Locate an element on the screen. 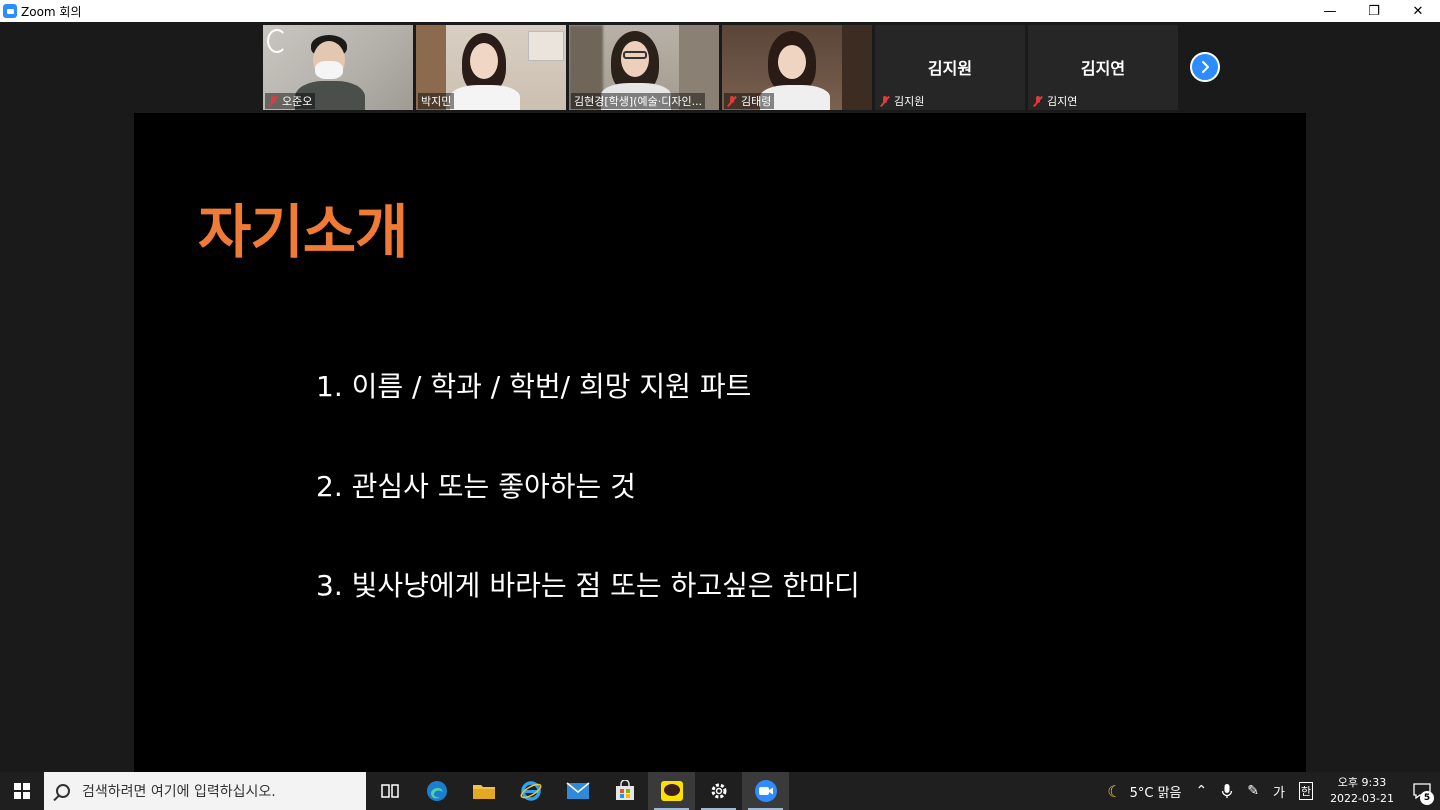 This screenshot has height=810, width=1440. taskbar-file-explorer is located at coordinates (483, 791).